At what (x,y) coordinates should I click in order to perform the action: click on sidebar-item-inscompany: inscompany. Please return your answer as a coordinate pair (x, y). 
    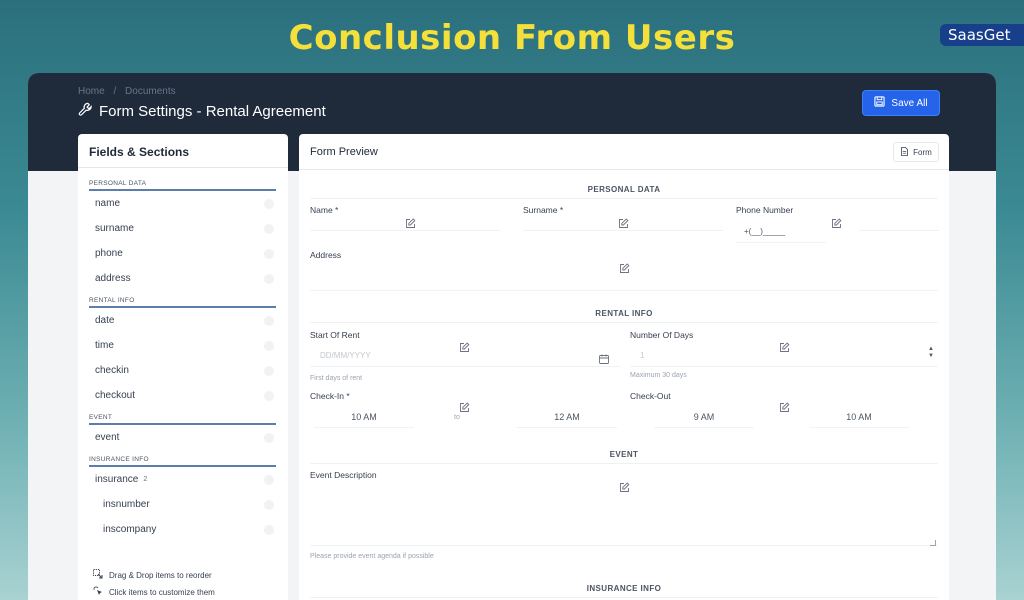
    Looking at the image, I should click on (183, 529).